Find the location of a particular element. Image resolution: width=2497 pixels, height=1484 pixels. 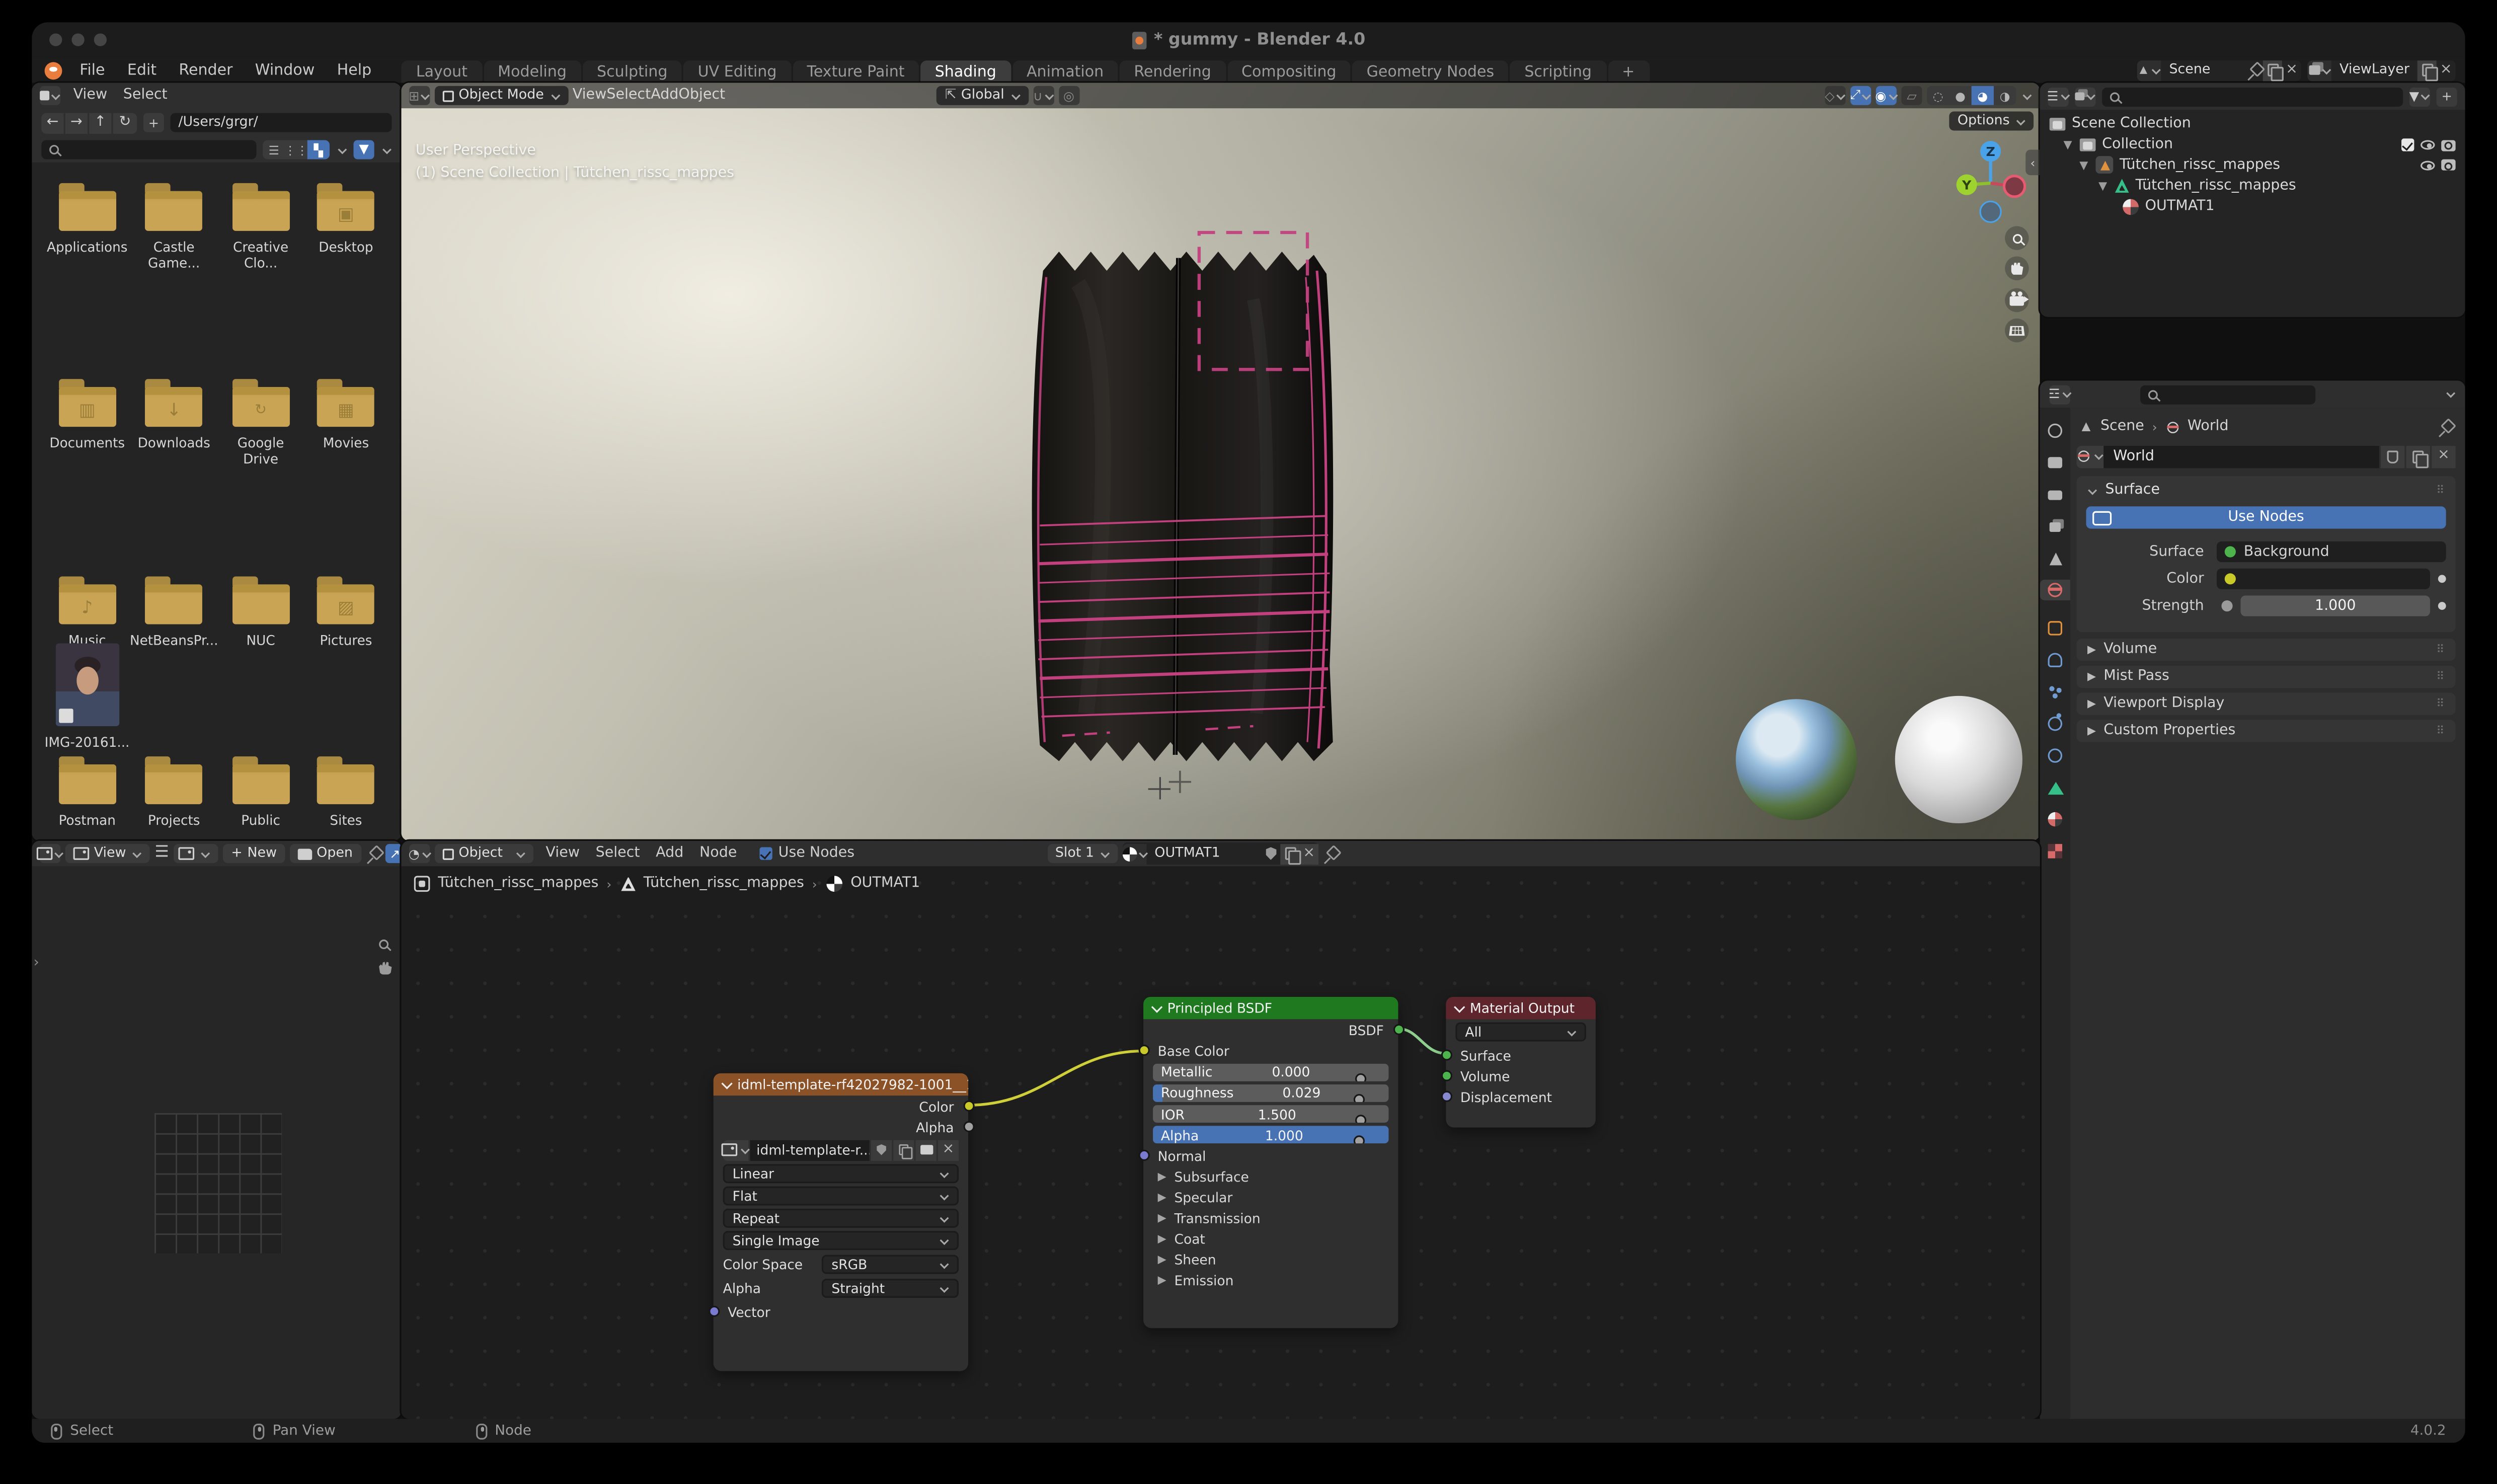

browse-world-icon is located at coordinates (2090, 456).